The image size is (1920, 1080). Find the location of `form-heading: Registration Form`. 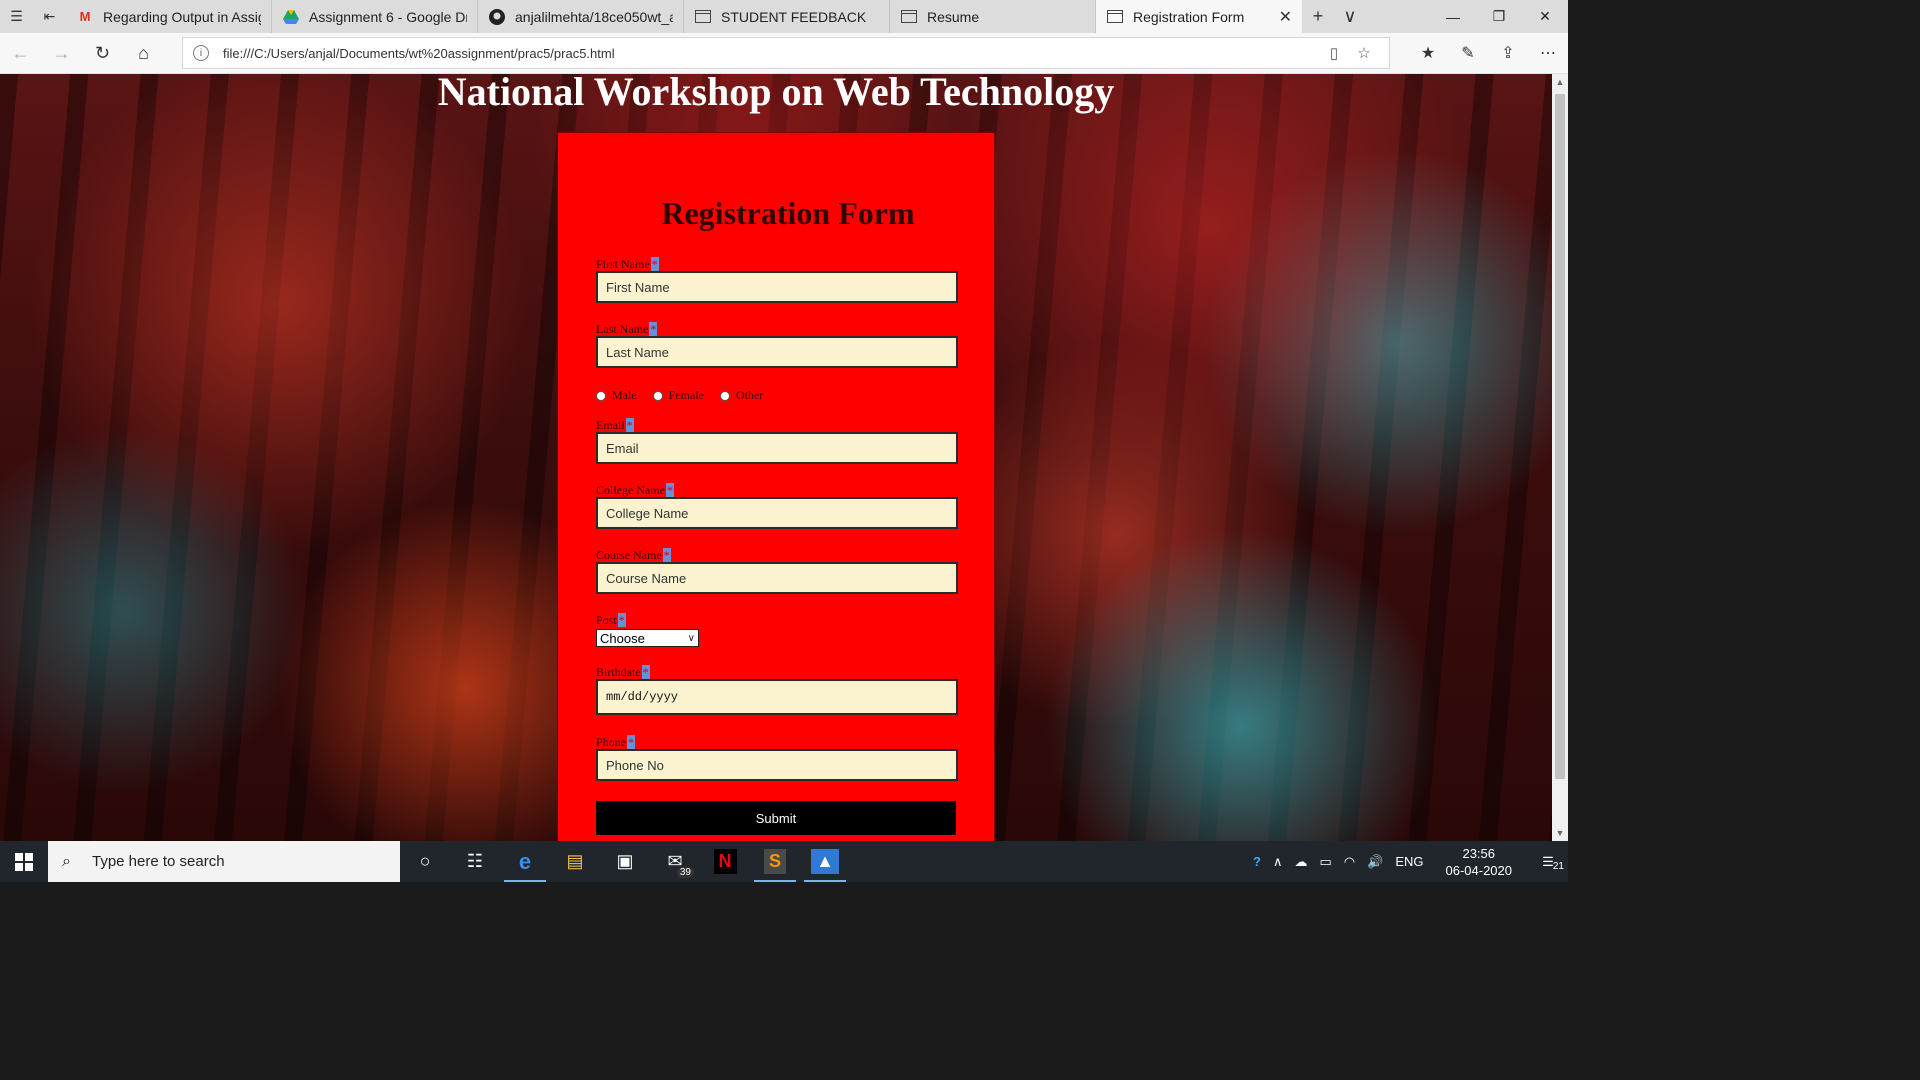

form-heading: Registration Form is located at coordinates (788, 213).